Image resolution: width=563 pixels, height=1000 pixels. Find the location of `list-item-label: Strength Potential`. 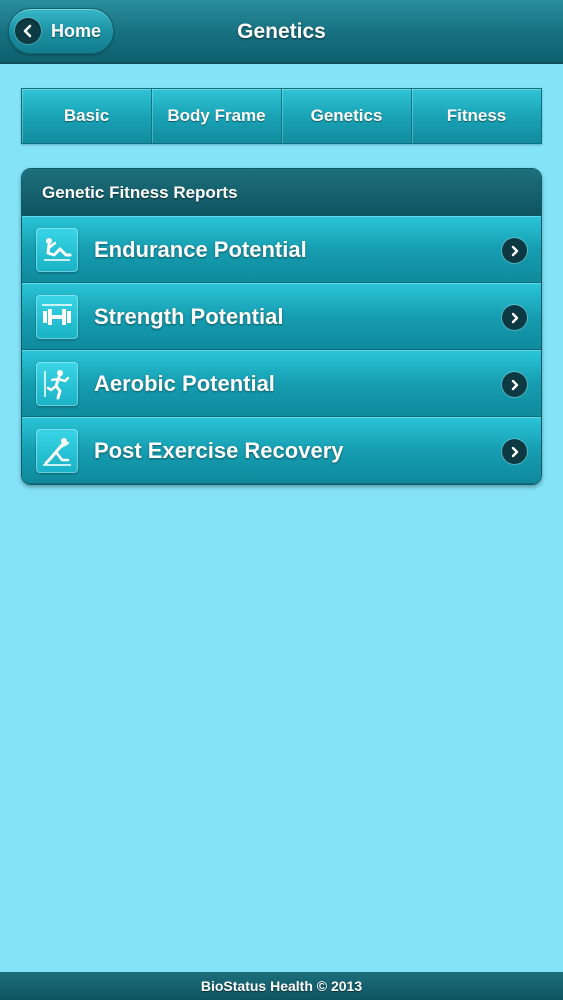

list-item-label: Strength Potential is located at coordinates (189, 316).